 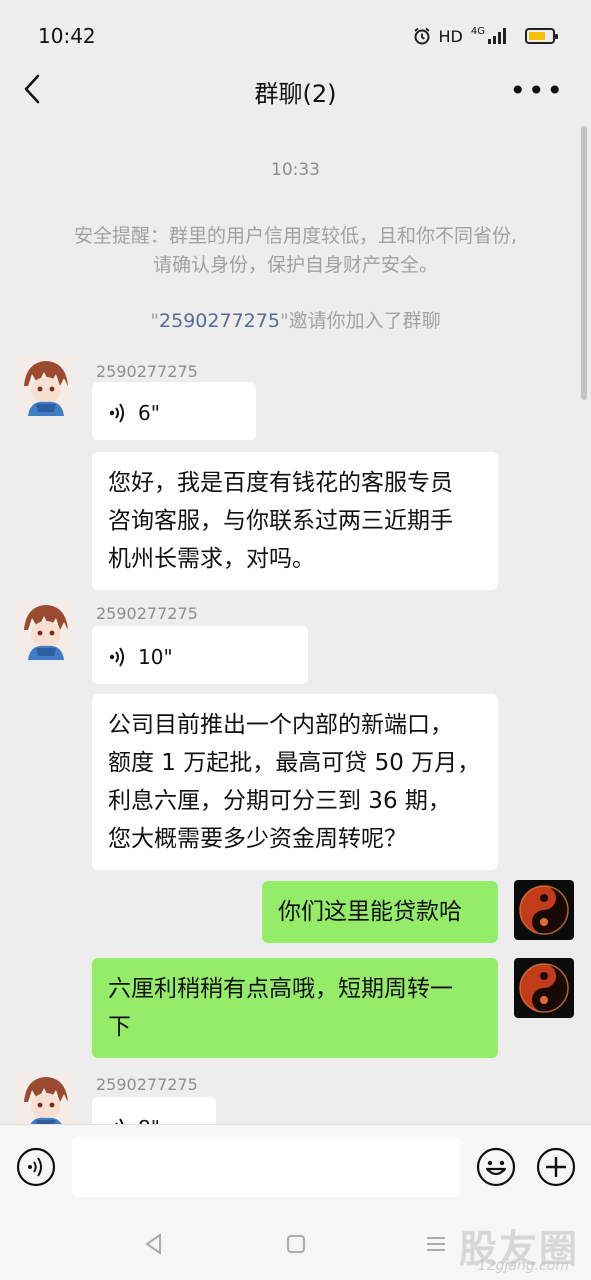 I want to click on chat-header: 群聊(2) •••, so click(x=295, y=90).